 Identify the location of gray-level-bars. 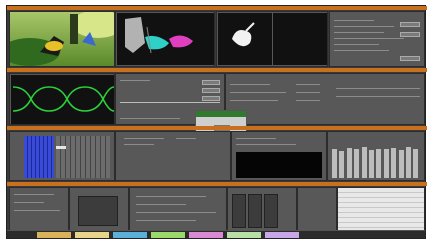
(83, 157).